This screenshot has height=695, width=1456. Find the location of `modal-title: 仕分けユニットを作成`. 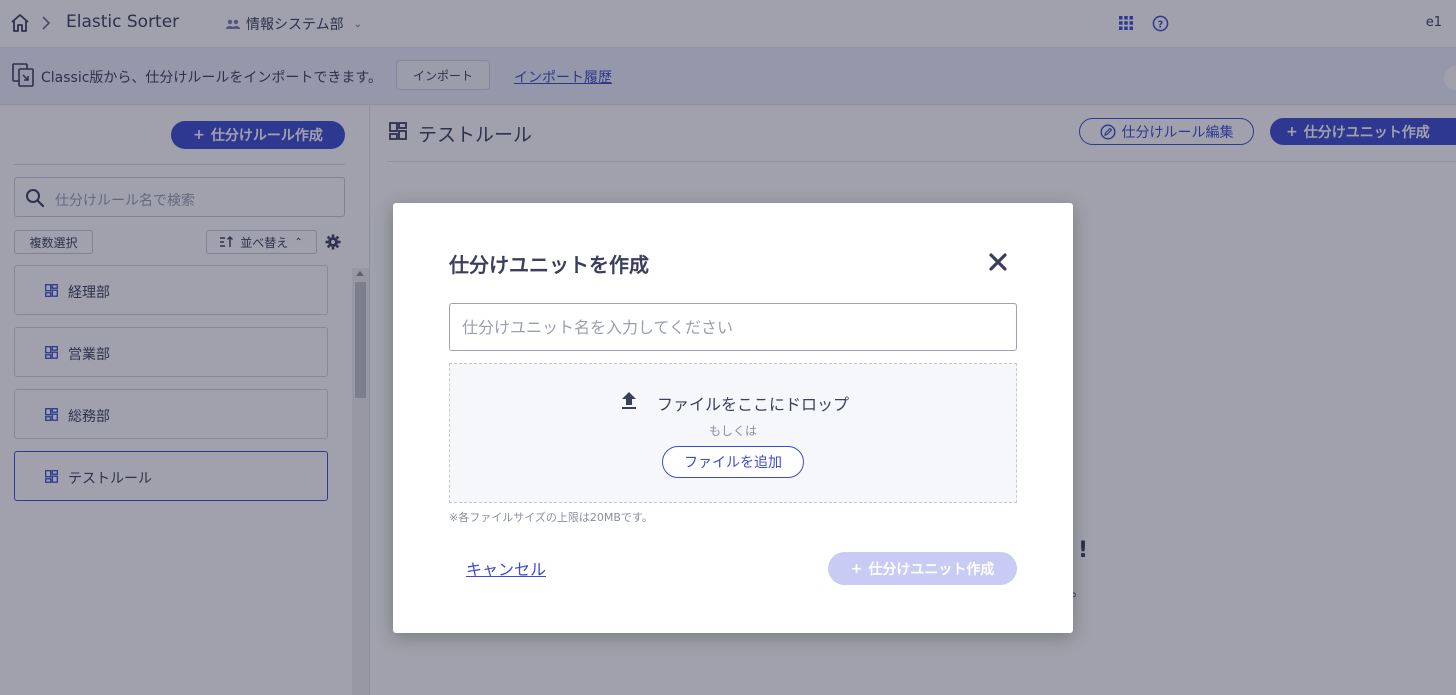

modal-title: 仕分けユニットを作成 is located at coordinates (549, 265).